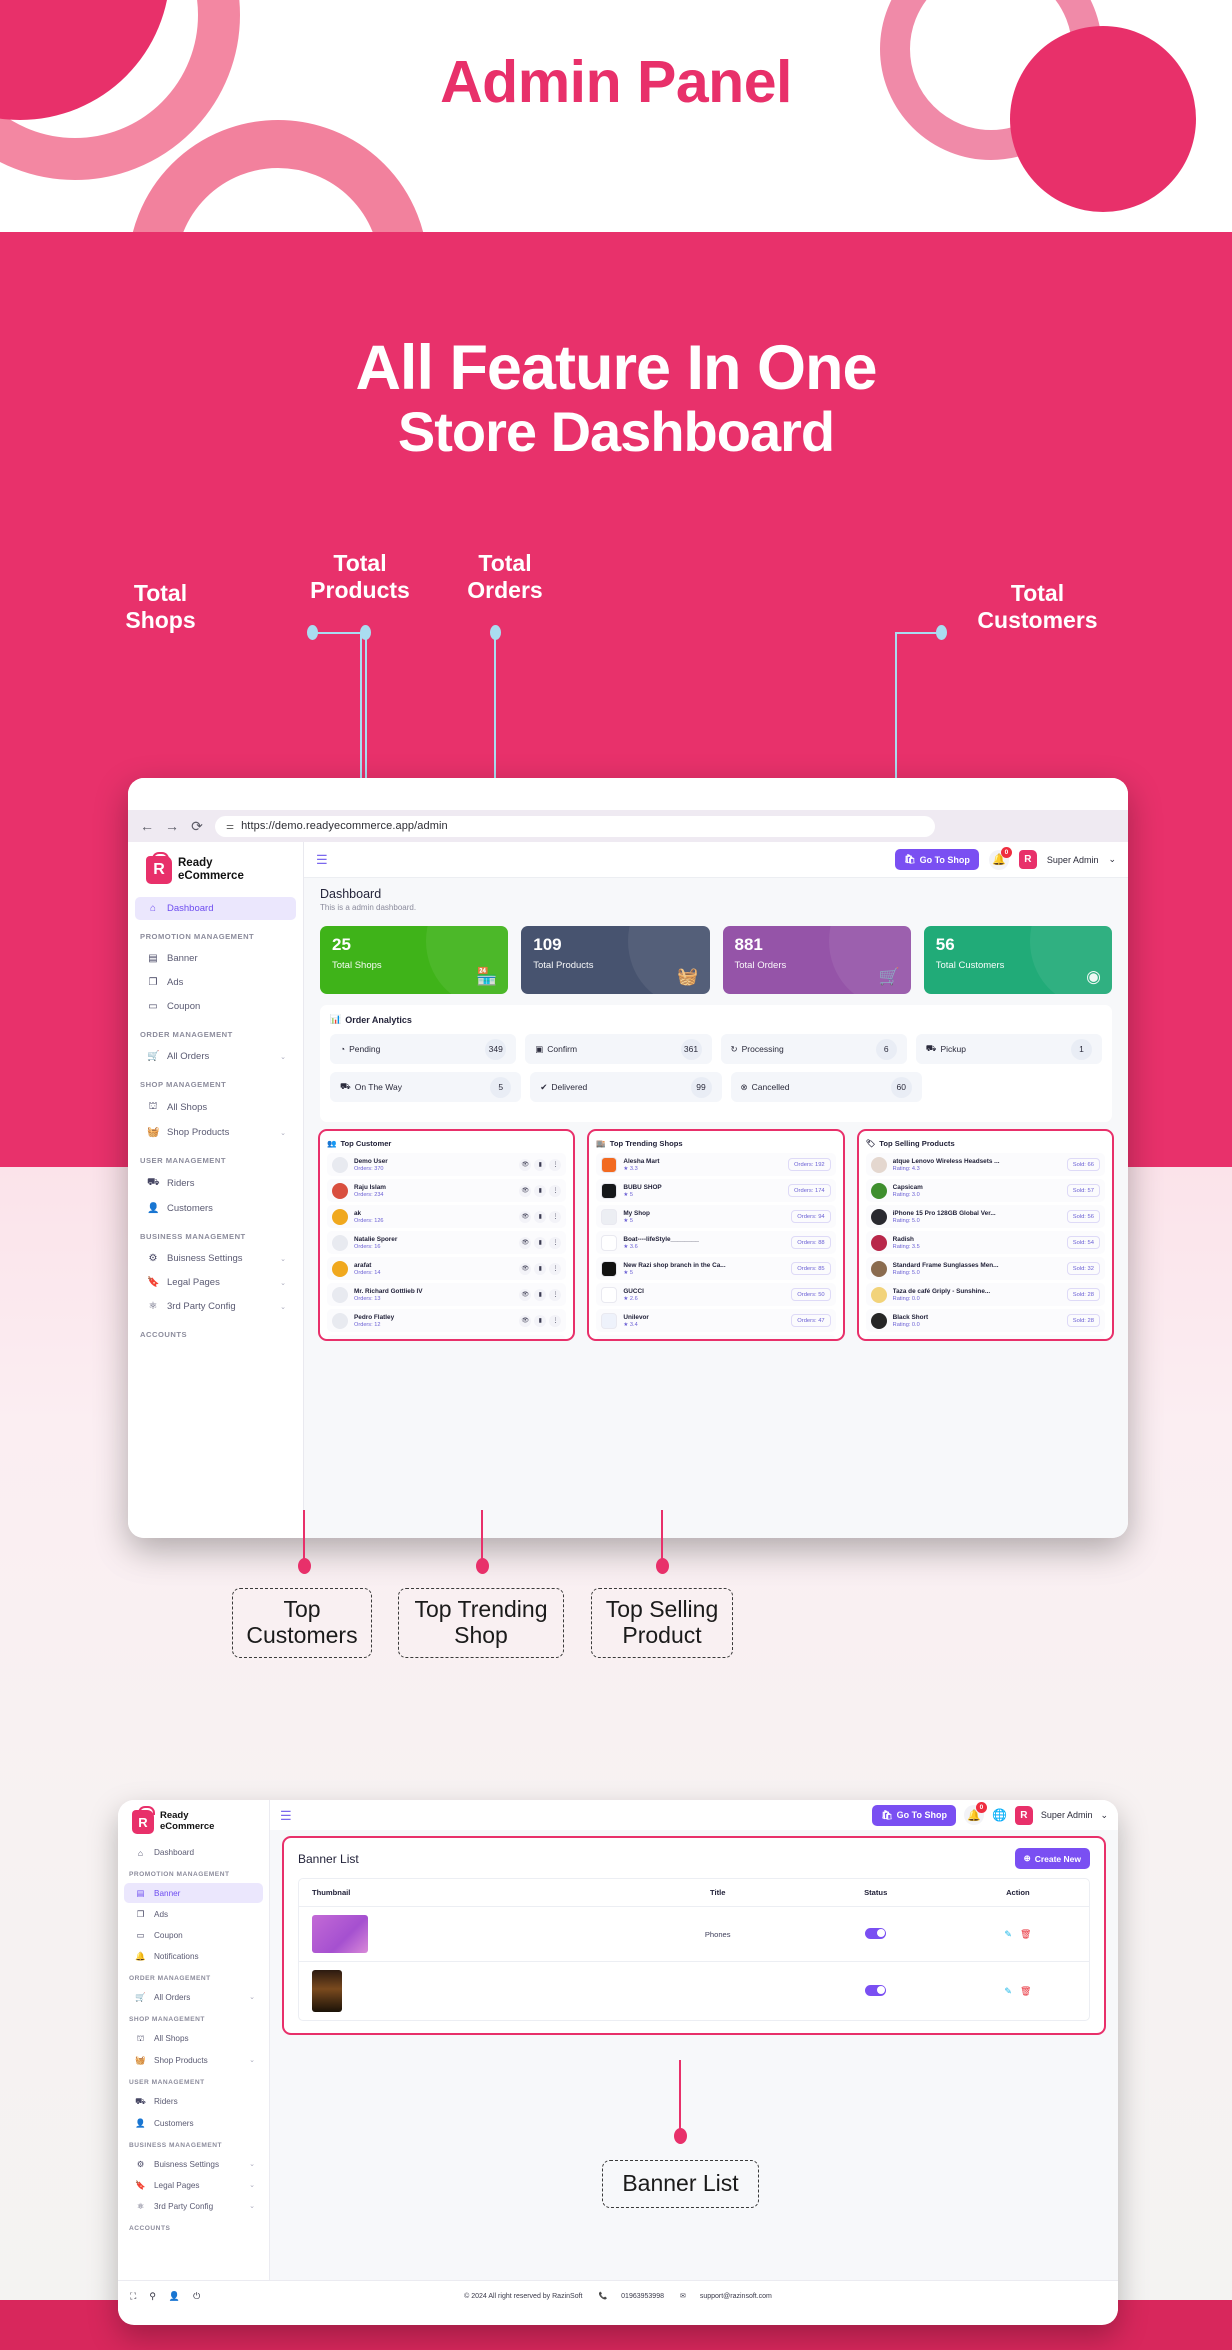 This screenshot has height=2350, width=1232. What do you see at coordinates (813, 1049) in the screenshot?
I see `analytics-card-processing: ↻ Processing 6` at bounding box center [813, 1049].